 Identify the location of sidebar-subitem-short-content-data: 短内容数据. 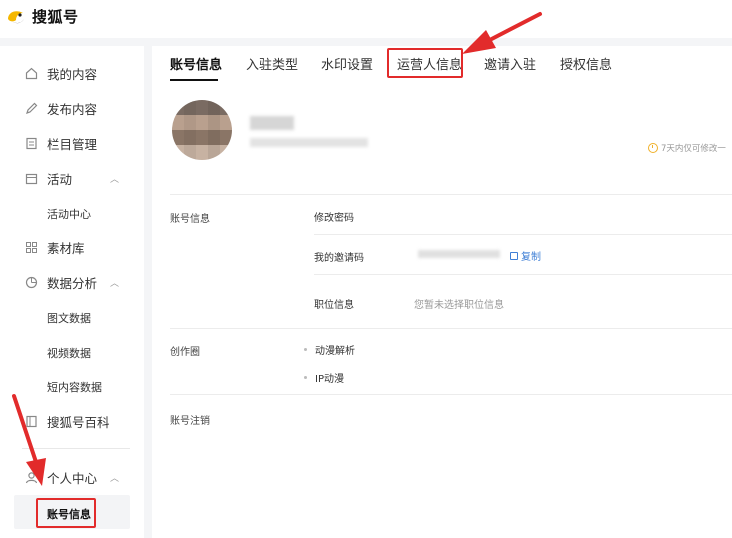
(74, 387).